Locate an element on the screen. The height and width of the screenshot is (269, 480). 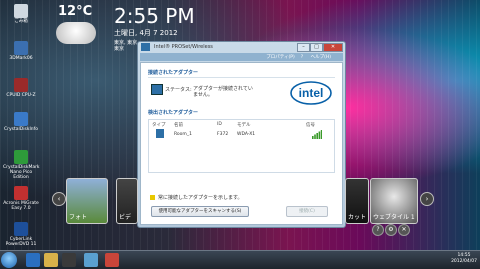
desktop-icon-label: CyberLink PowerDVD 11 is located at coordinates (21, 242).